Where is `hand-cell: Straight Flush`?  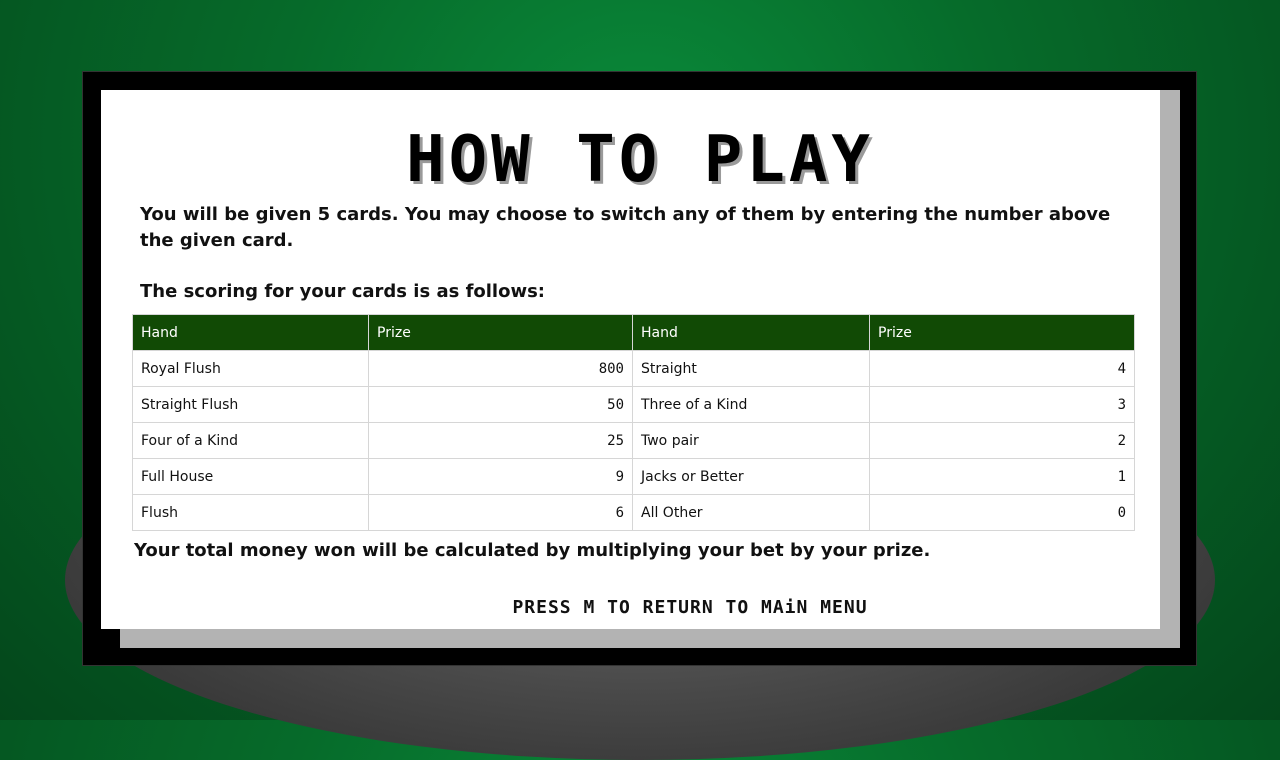 hand-cell: Straight Flush is located at coordinates (250, 404).